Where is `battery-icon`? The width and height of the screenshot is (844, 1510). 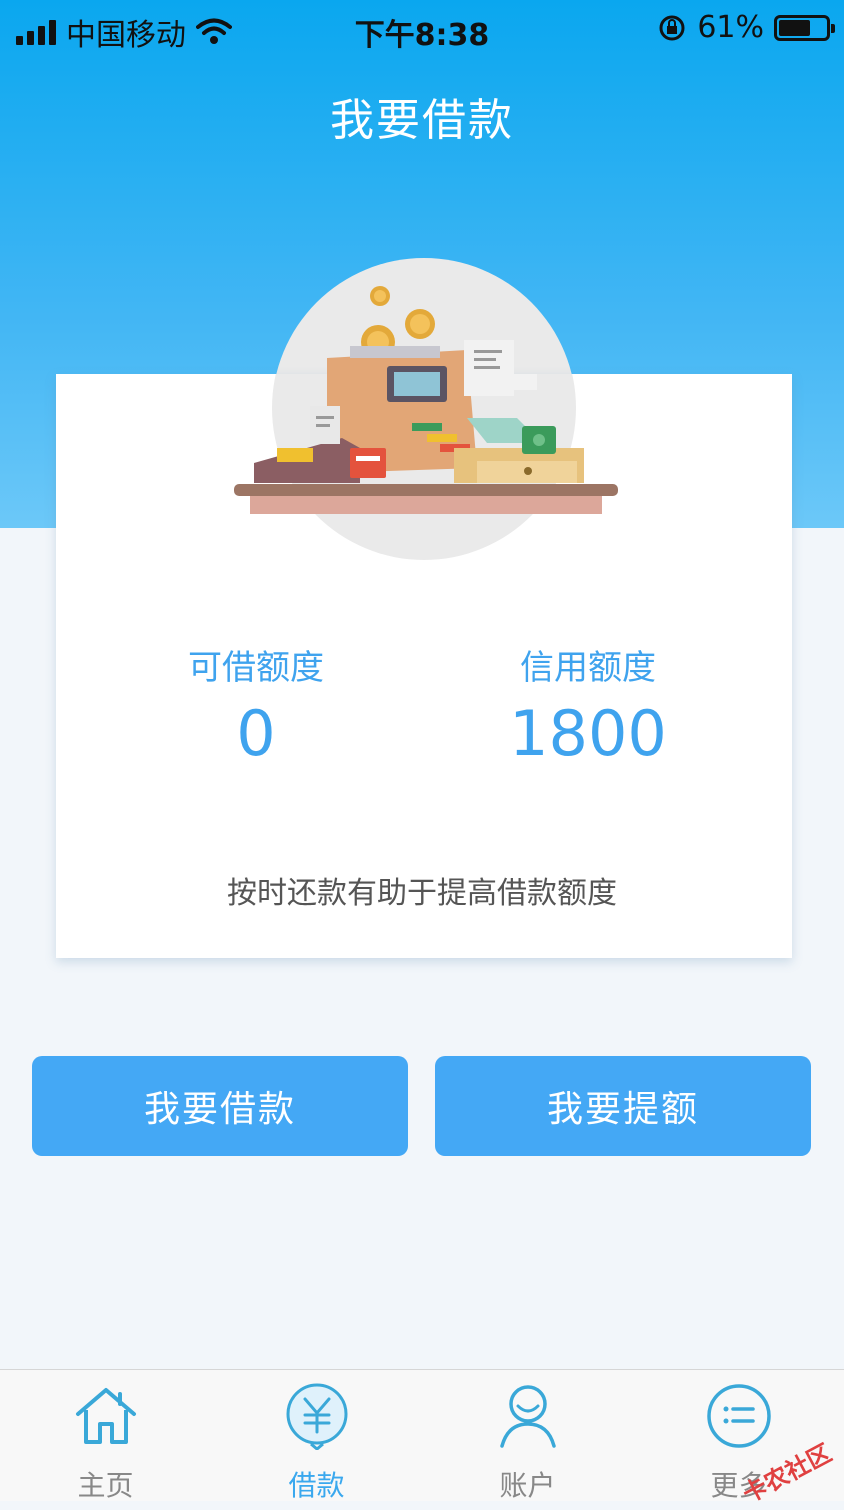
battery-icon is located at coordinates (804, 27).